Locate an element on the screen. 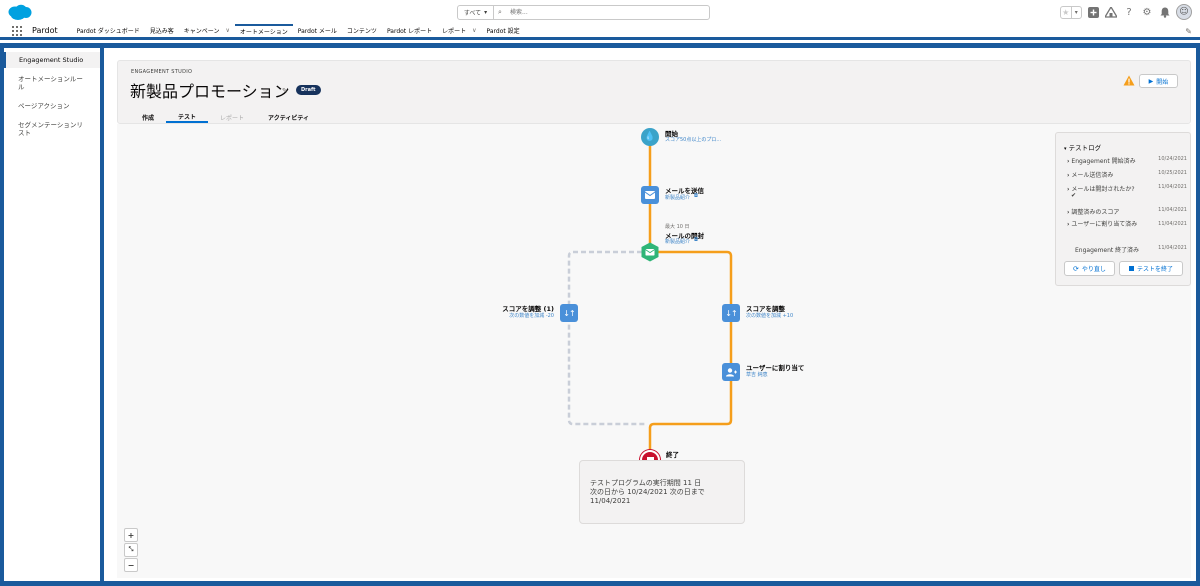 This screenshot has width=1200, height=586. checkmark-icon: ✔ is located at coordinates (1074, 195).